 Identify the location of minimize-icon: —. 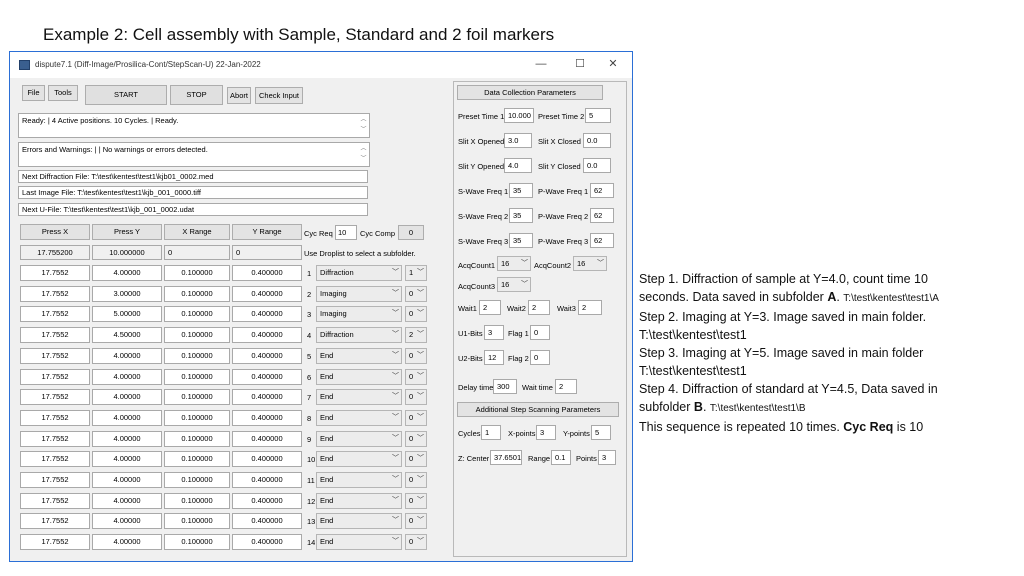
(541, 64).